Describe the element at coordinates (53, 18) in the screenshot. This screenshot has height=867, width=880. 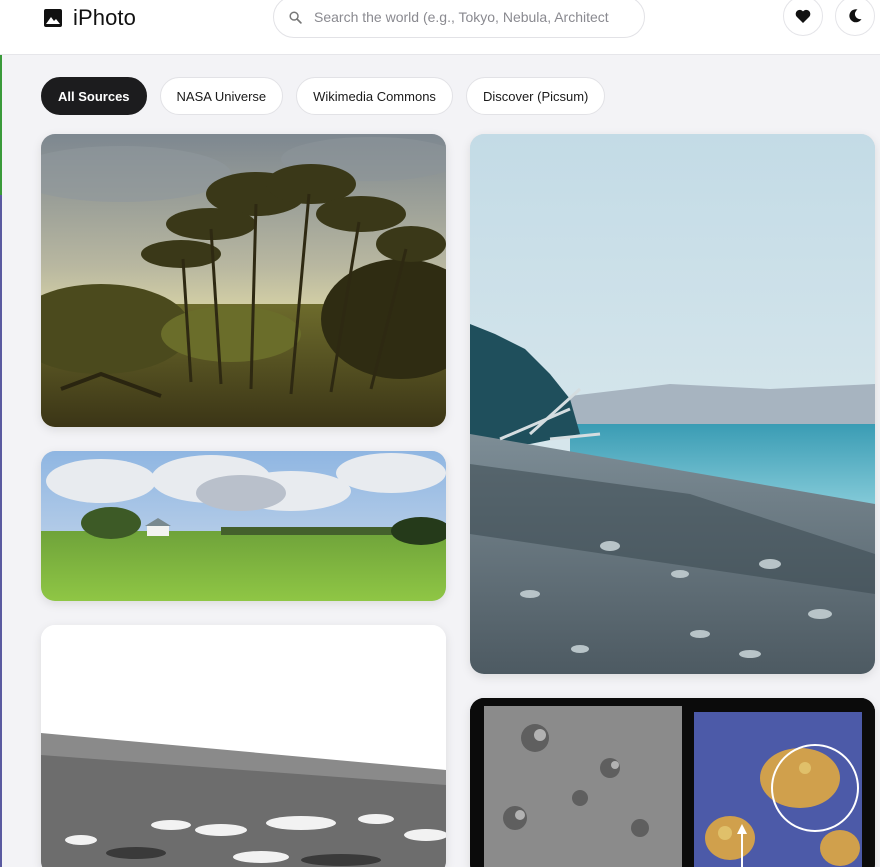
I see `image-icon` at that location.